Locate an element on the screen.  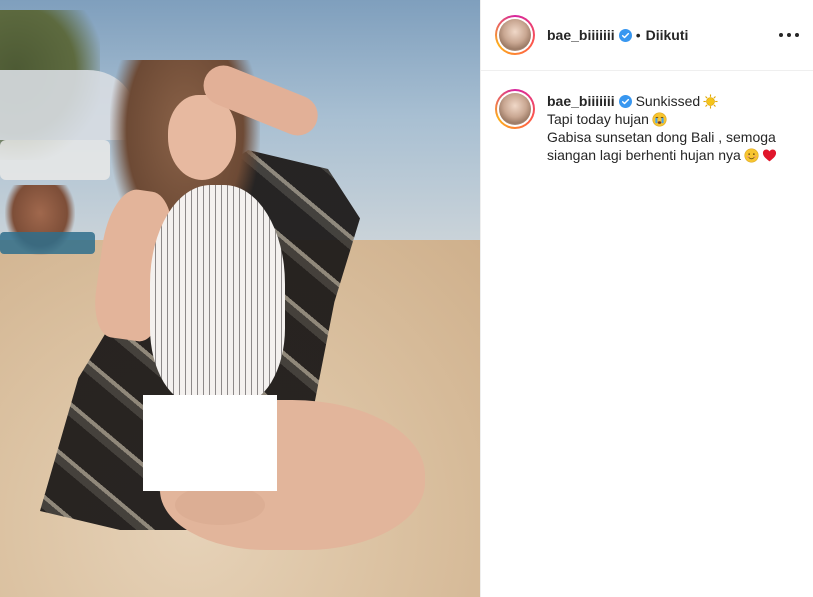
more-options-icon is located at coordinates (789, 35).